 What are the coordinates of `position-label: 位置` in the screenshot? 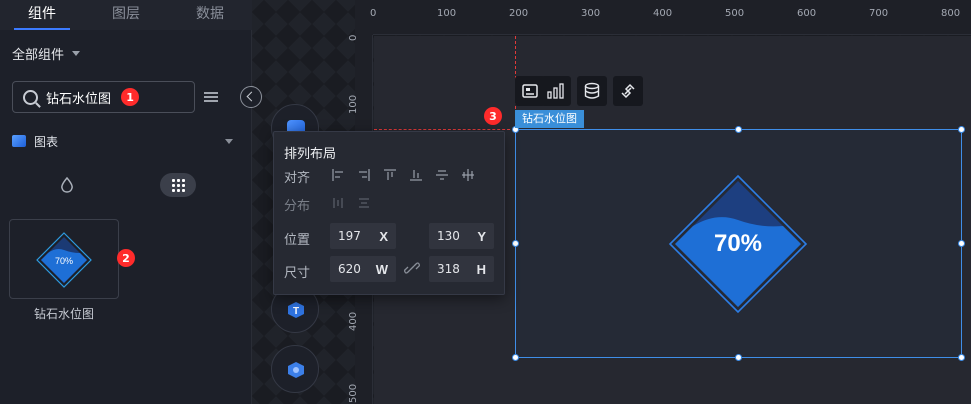 It's located at (297, 240).